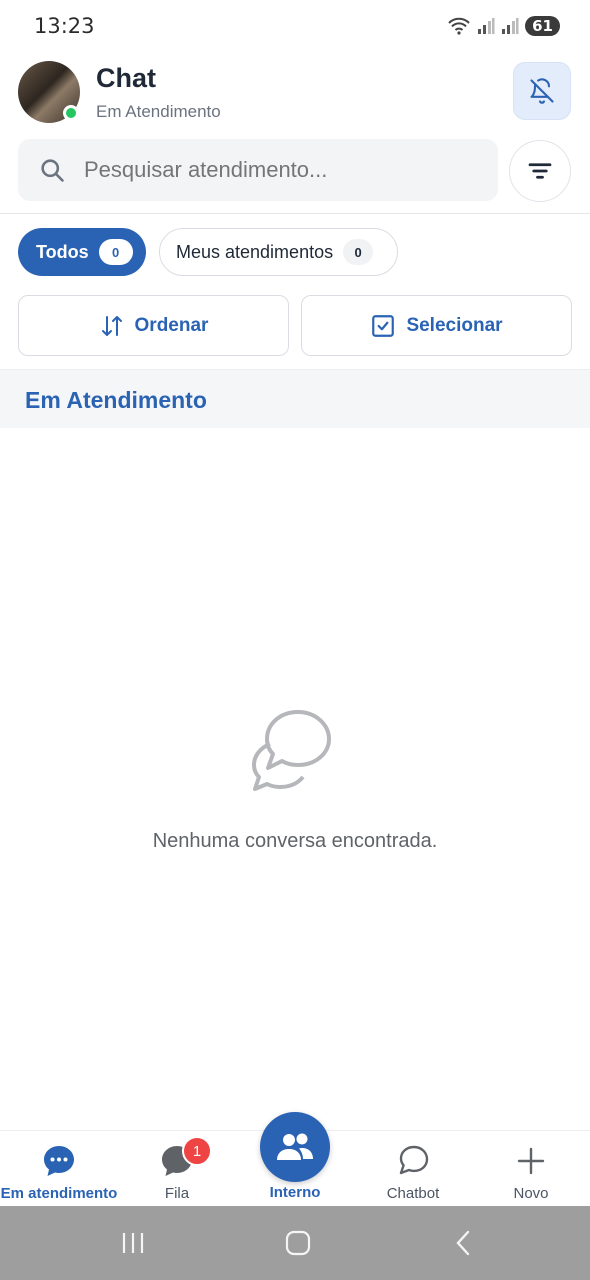 This screenshot has width=590, height=1280. I want to click on divider, so click(295, 213).